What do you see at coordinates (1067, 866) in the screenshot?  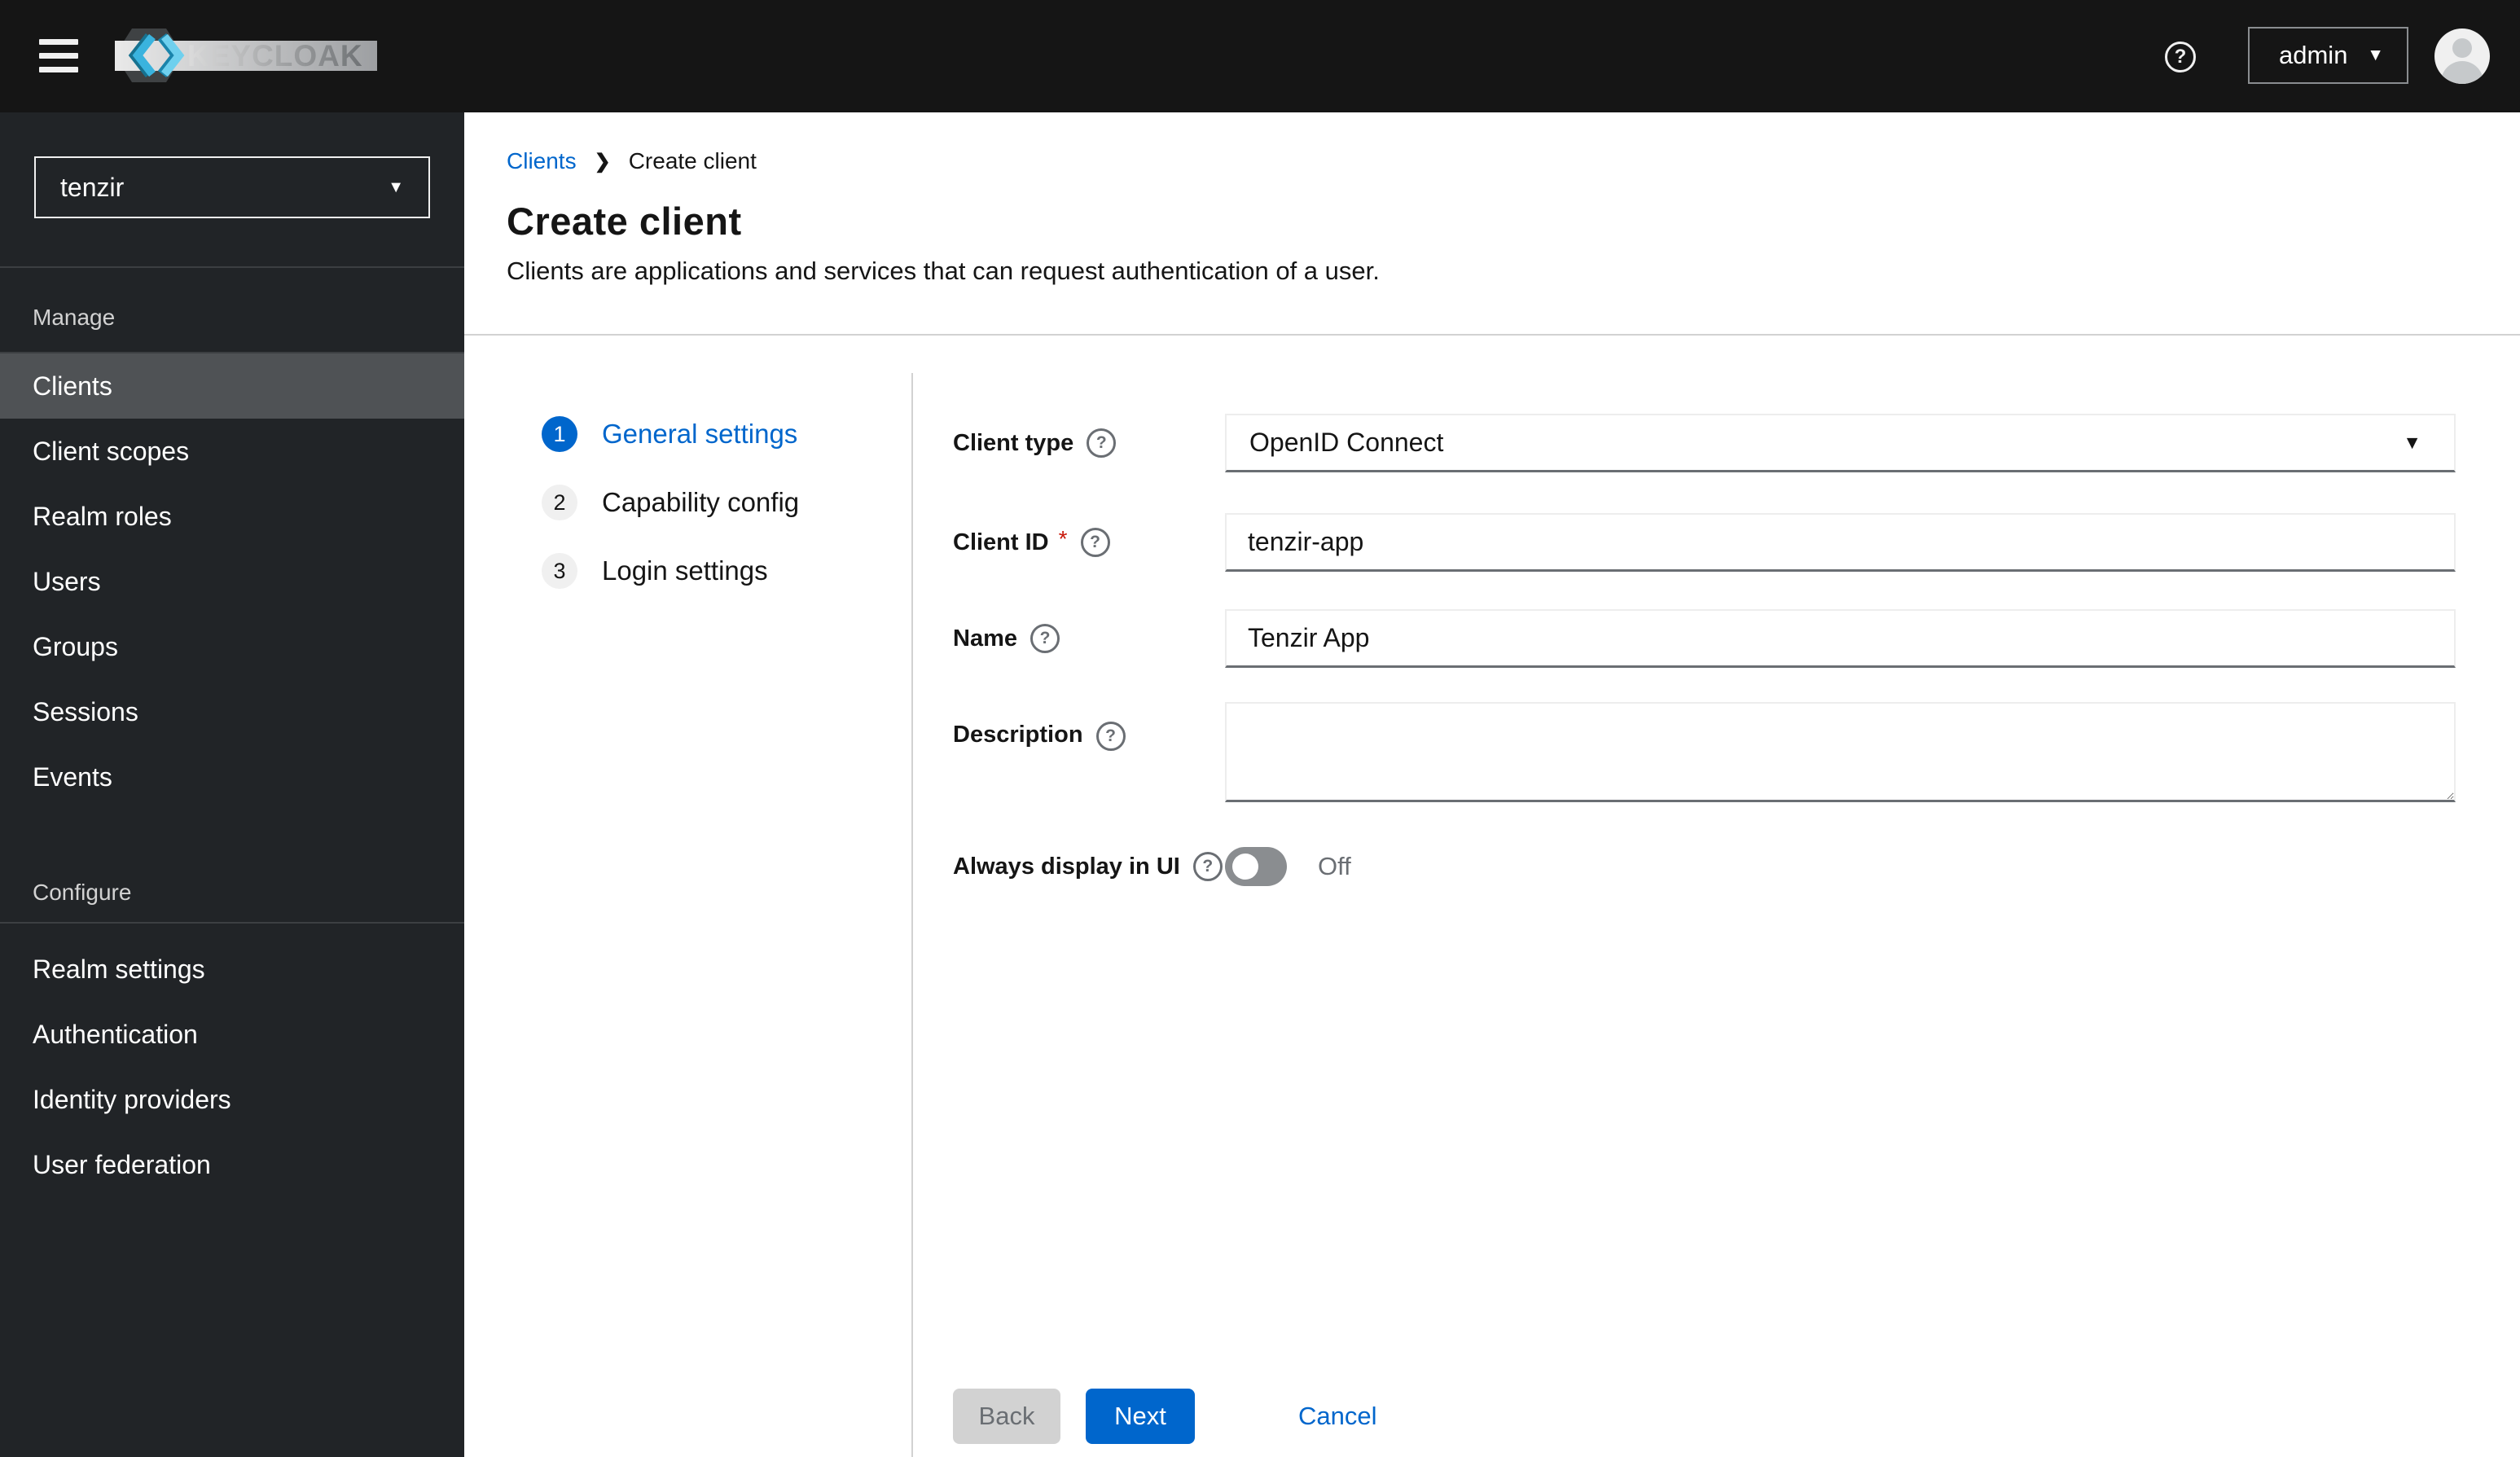 I see `always-display-label: Always display in UI` at bounding box center [1067, 866].